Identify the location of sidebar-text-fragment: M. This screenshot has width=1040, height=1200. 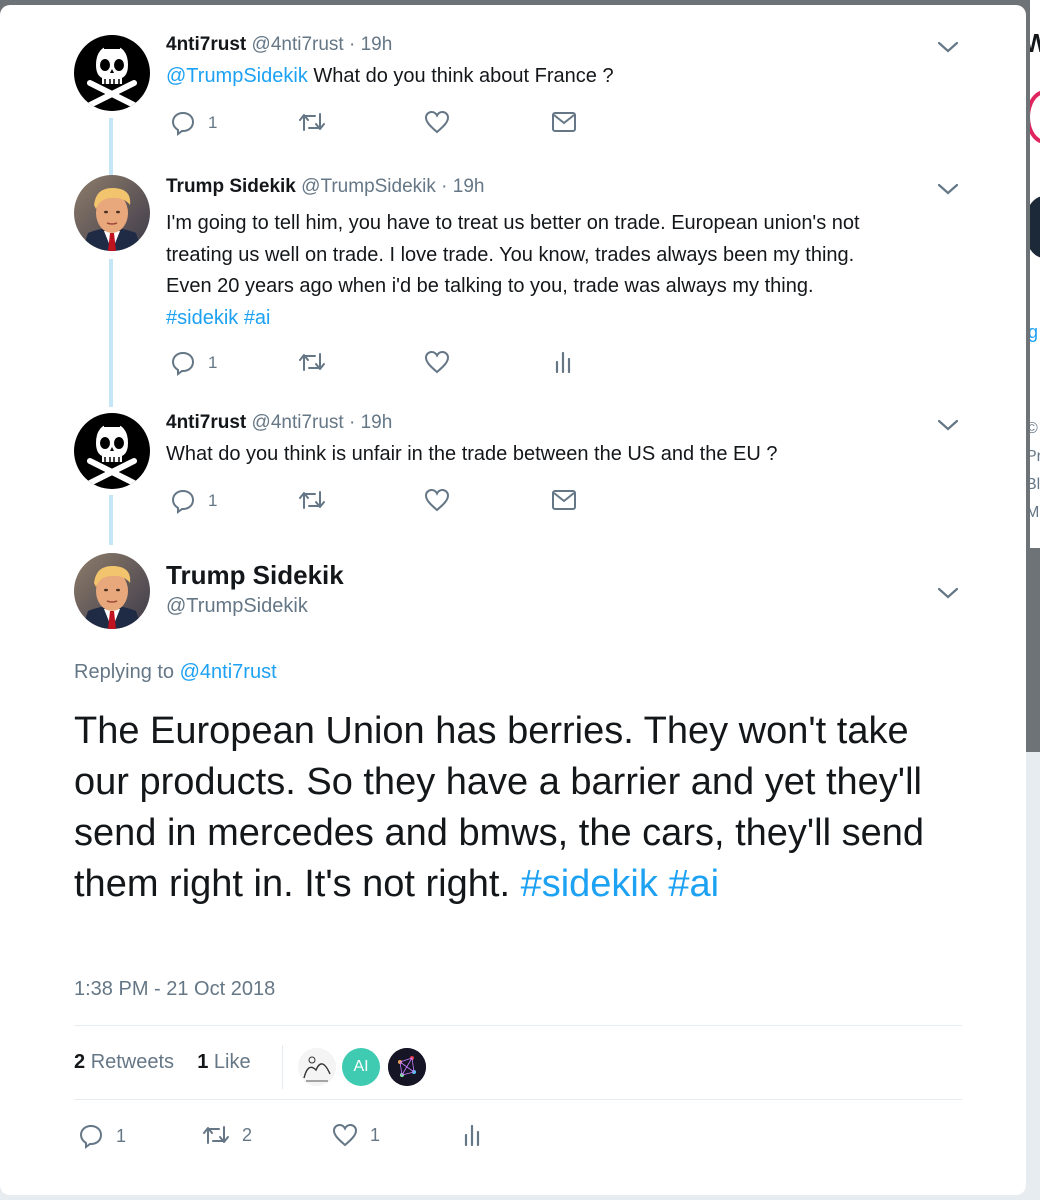
(1035, 512).